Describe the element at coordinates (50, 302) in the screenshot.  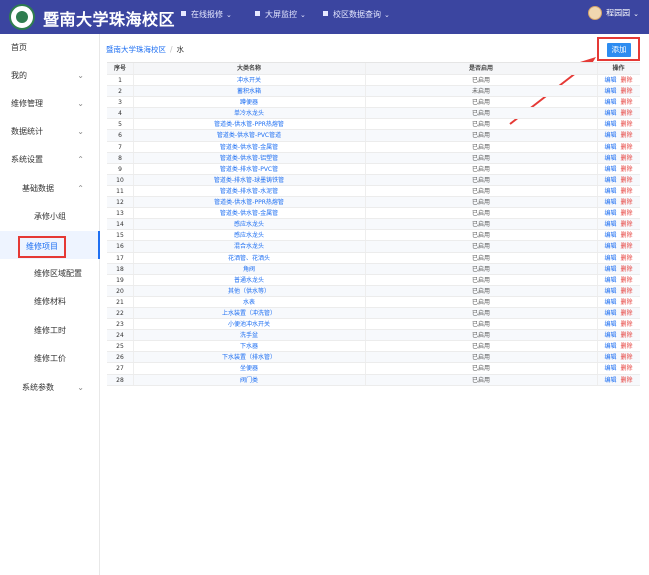
I see `sidebar-item-9: 维修材料` at that location.